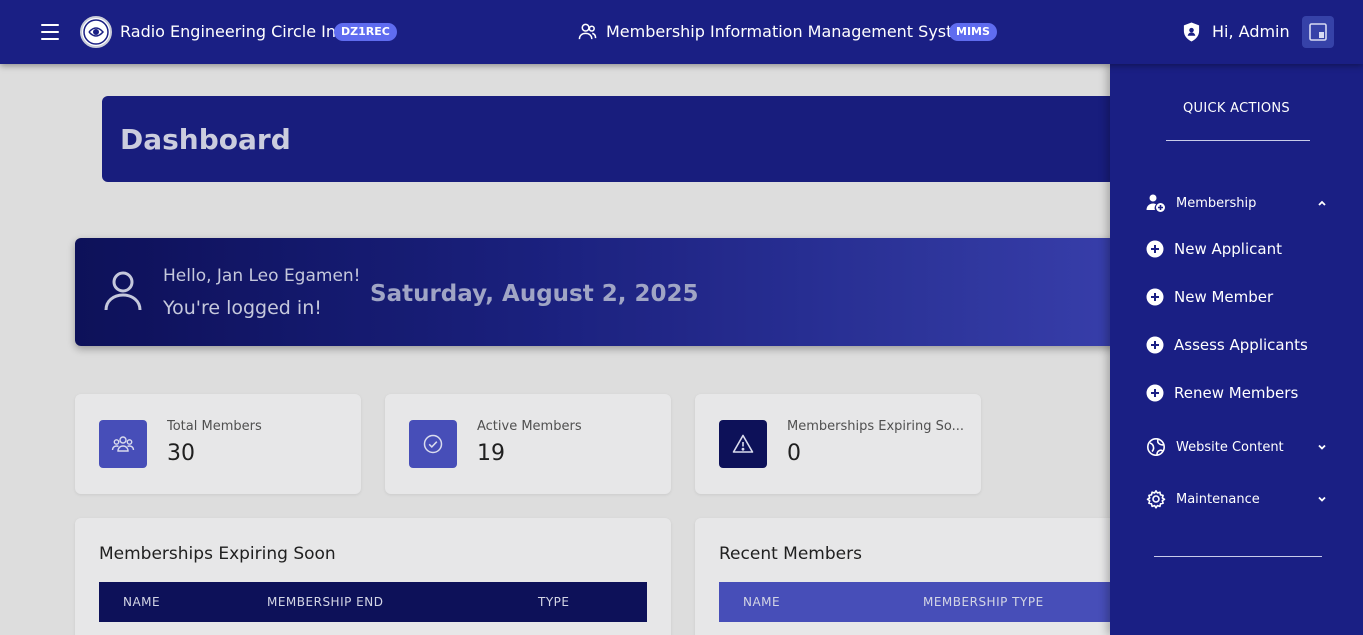 Image resolution: width=1363 pixels, height=635 pixels. Describe the element at coordinates (123, 291) in the screenshot. I see `user-icon` at that location.